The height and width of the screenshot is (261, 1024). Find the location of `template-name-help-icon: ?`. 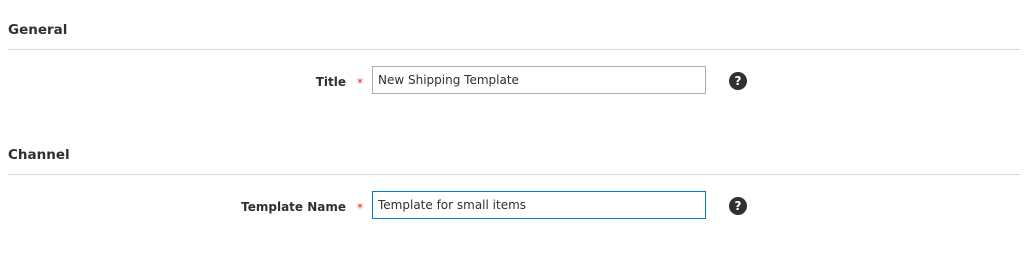

template-name-help-icon: ? is located at coordinates (738, 206).